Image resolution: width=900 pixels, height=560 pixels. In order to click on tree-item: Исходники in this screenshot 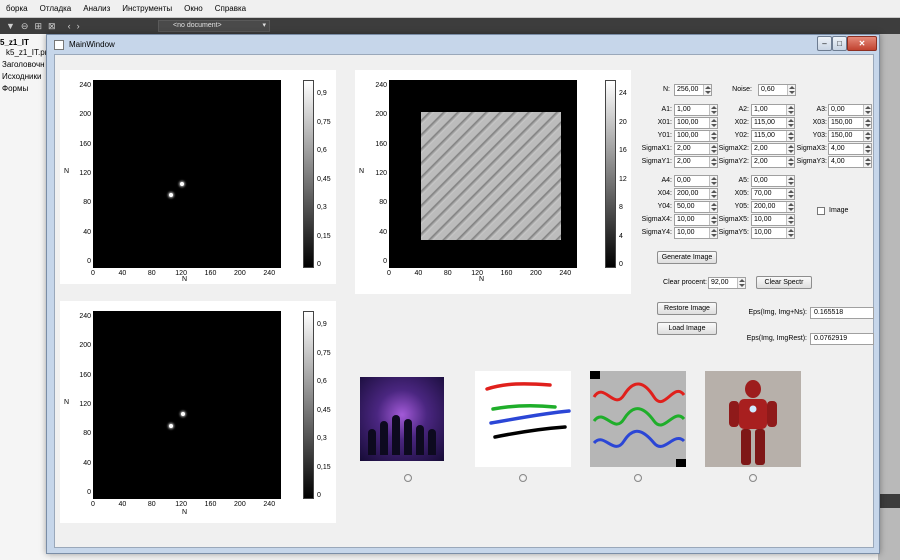, I will do `click(21, 76)`.